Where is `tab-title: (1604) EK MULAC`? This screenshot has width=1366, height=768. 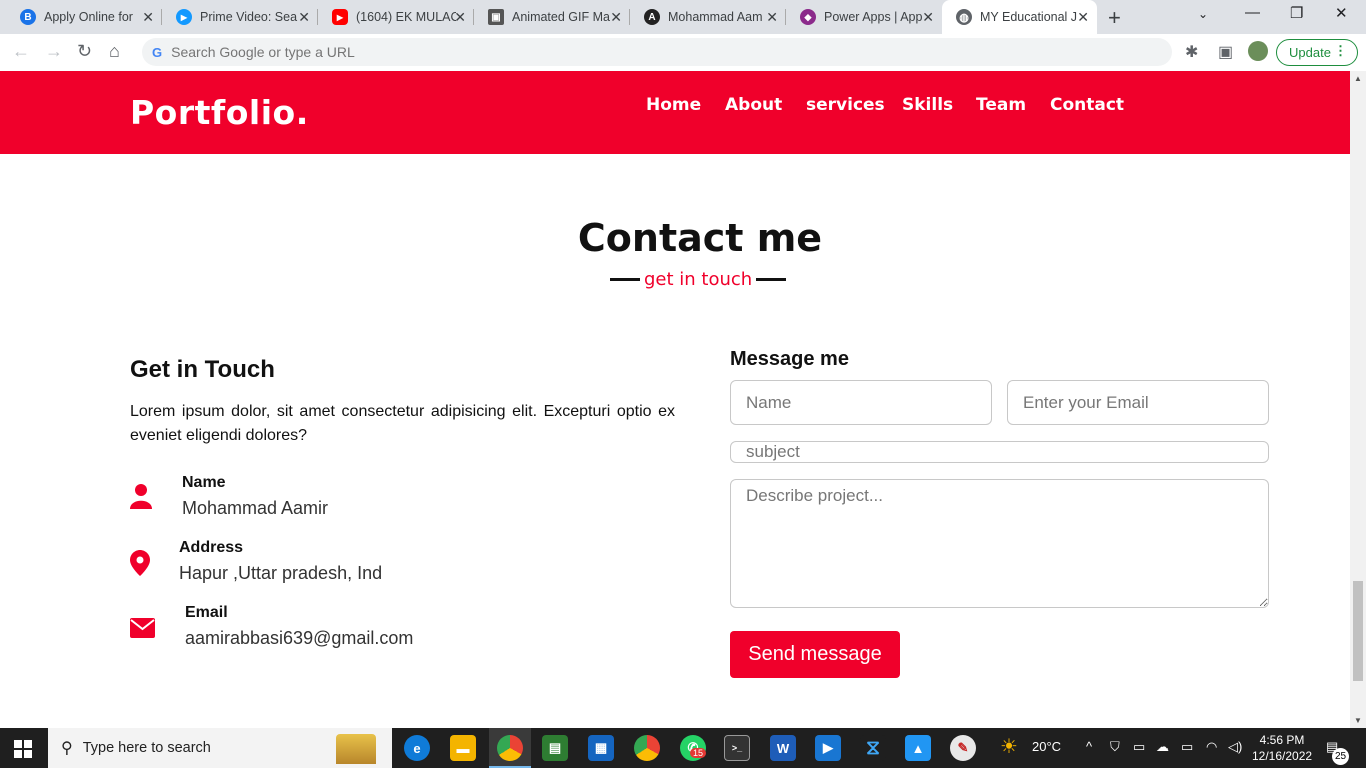
tab-title: (1604) EK MULAC is located at coordinates (406, 17).